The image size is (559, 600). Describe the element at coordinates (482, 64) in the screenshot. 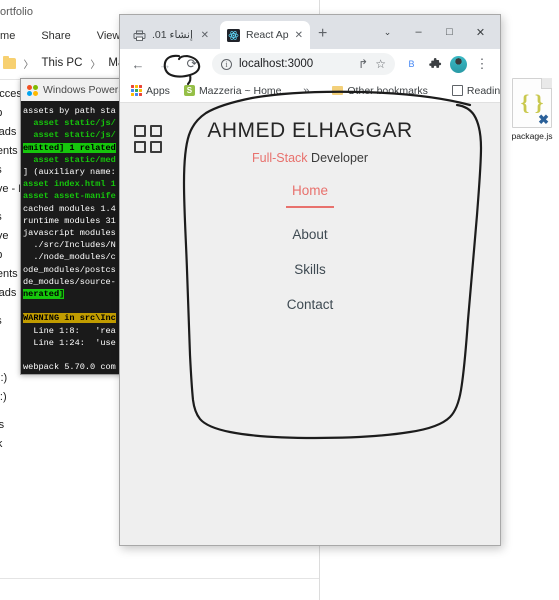

I see `browser-menu-icon: ⋮` at that location.